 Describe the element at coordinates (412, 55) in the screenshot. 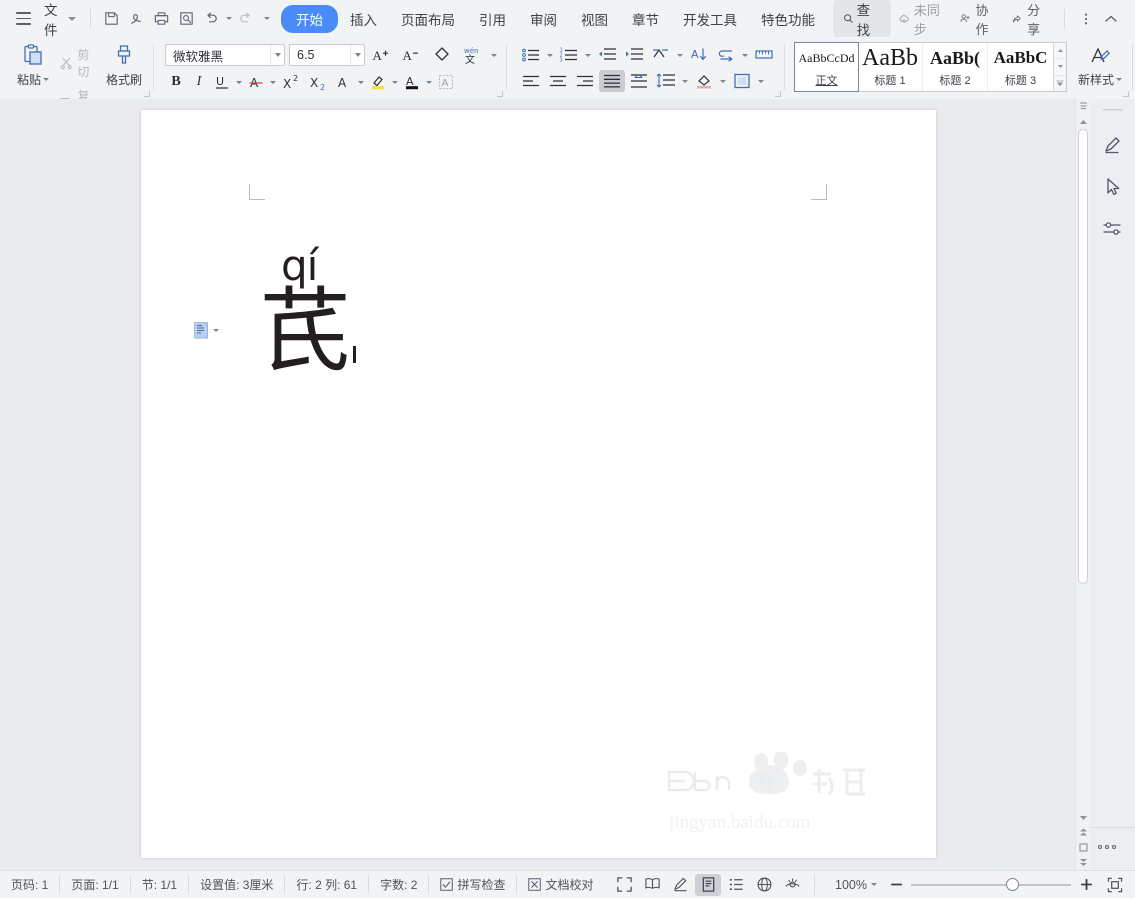

I see `shrink-font-button: A` at that location.